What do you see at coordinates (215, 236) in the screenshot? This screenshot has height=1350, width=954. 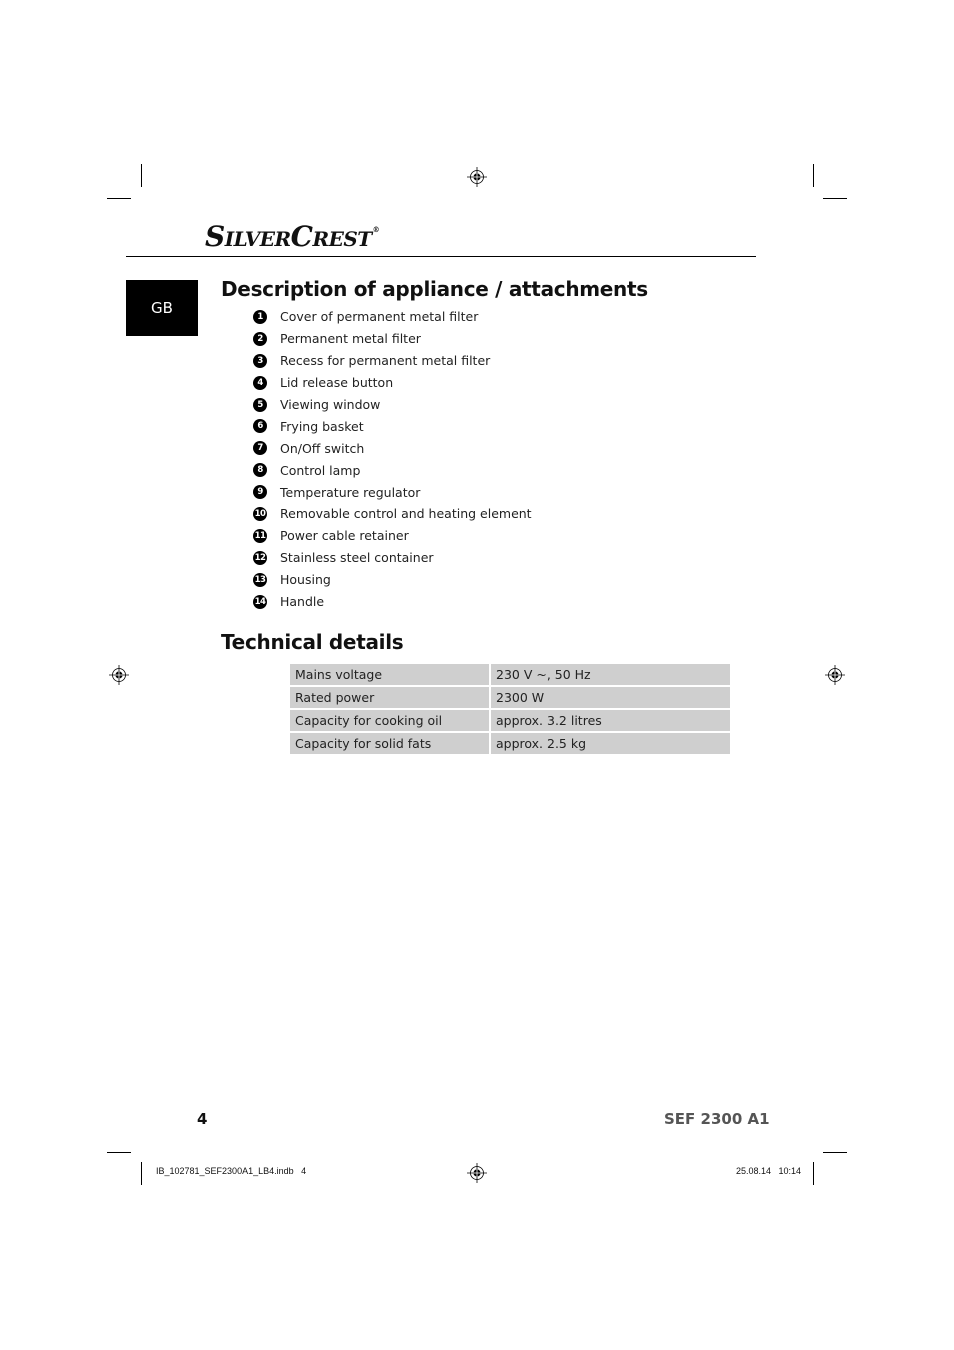 I see `logo-letter: S` at bounding box center [215, 236].